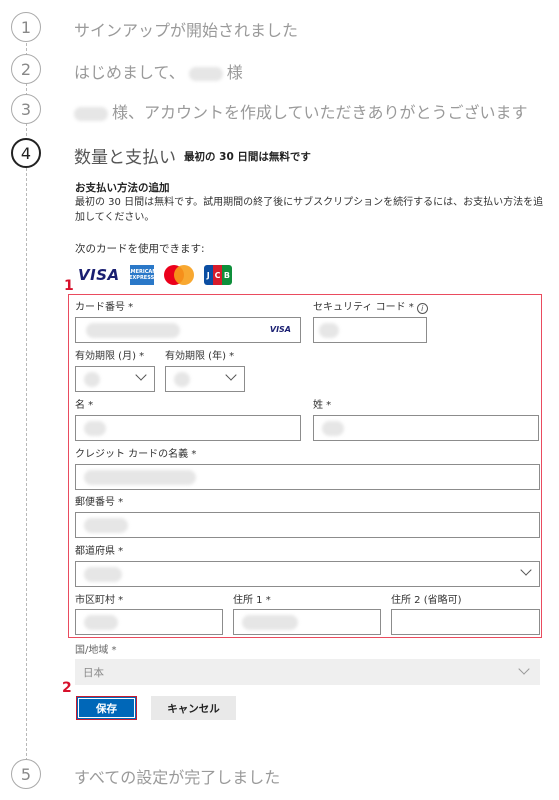 The width and height of the screenshot is (559, 800). I want to click on step-3-text-after: 様、アカウントを作成していただきありがとうございます, so click(320, 112).